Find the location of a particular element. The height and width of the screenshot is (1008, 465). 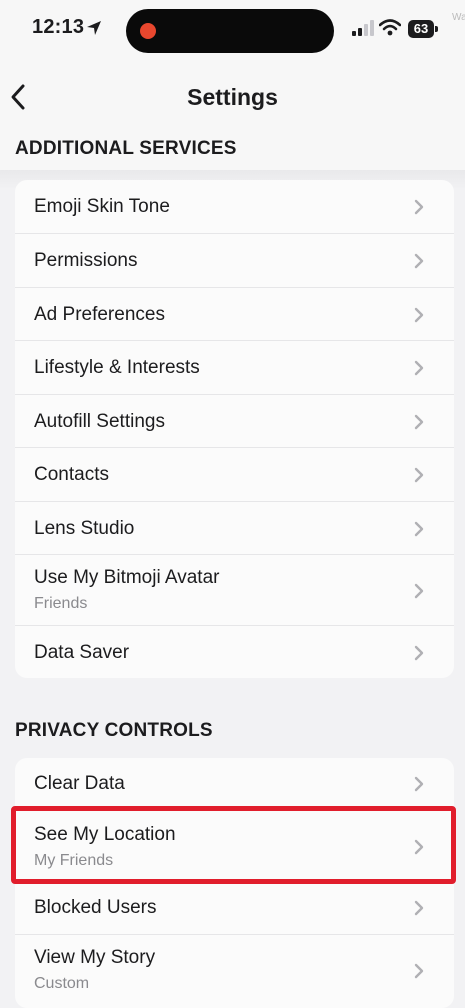

settings-row-permissions: Permissions is located at coordinates (234, 261).